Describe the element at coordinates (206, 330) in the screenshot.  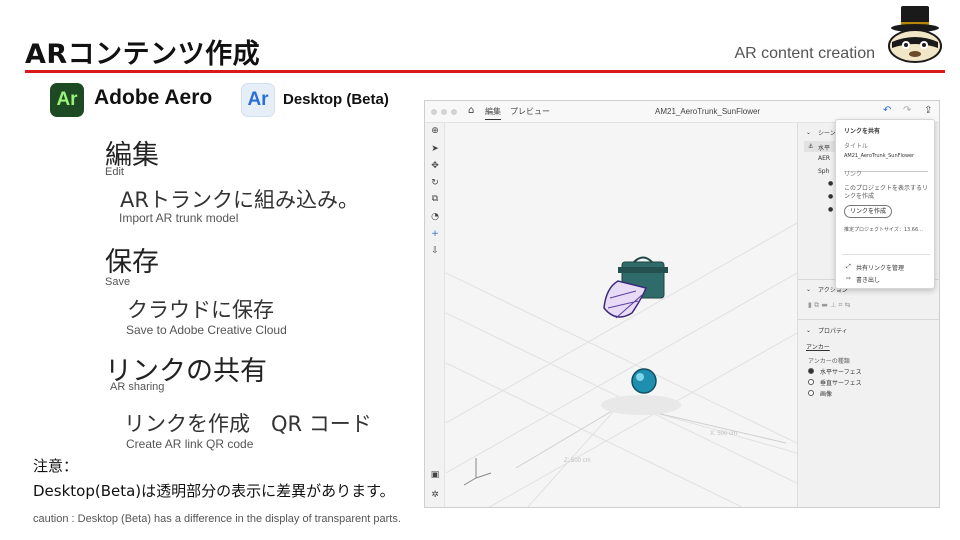
I see `section-cloud-en: Save to Adobe Creative Cloud` at that location.